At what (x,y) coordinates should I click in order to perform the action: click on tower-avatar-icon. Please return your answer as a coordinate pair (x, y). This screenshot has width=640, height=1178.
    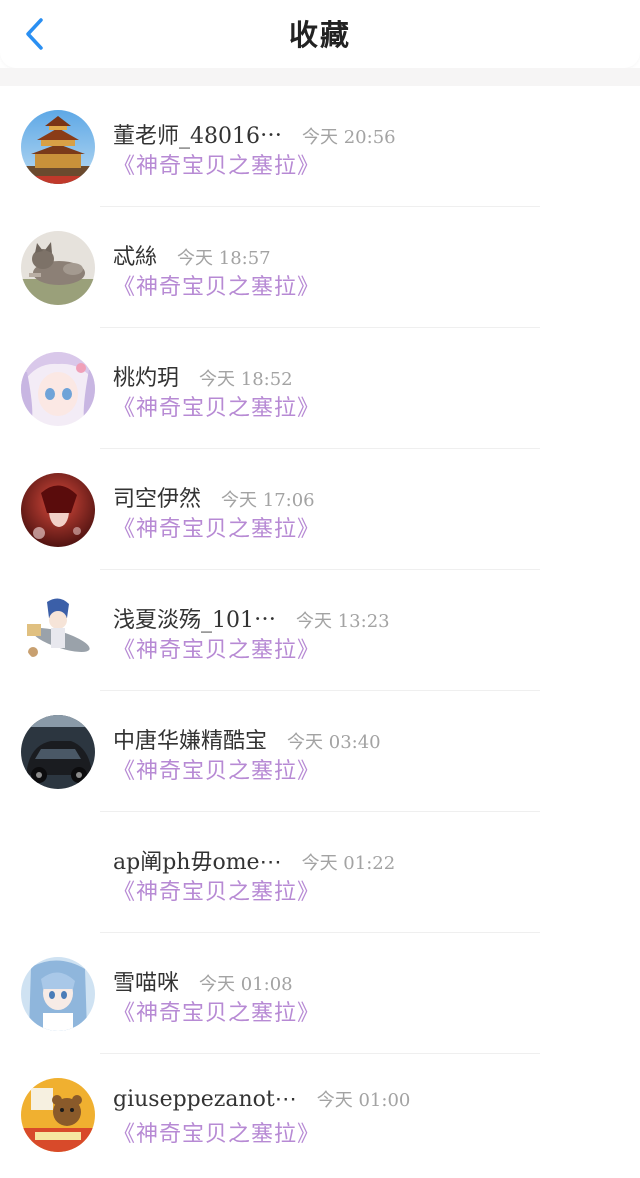
    Looking at the image, I should click on (58, 147).